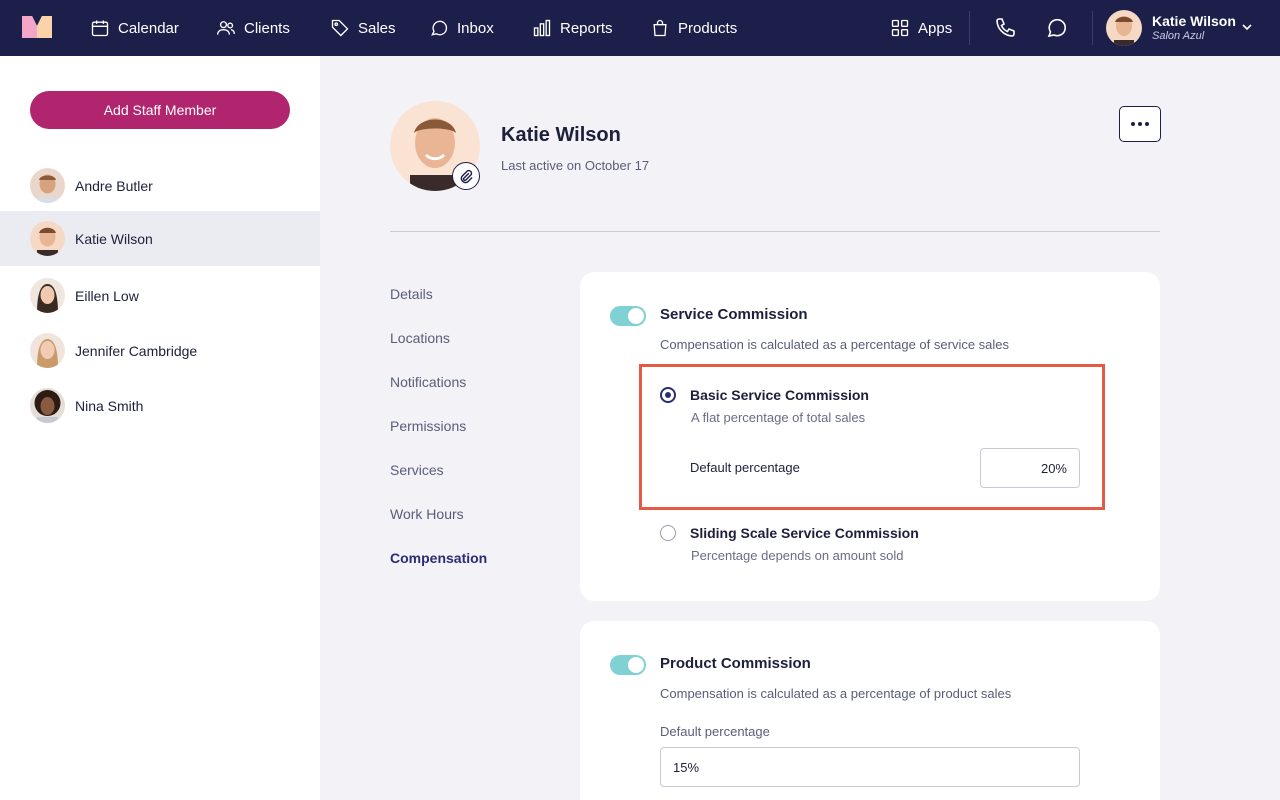 Image resolution: width=1280 pixels, height=800 pixels. I want to click on subnav-details: Details, so click(411, 294).